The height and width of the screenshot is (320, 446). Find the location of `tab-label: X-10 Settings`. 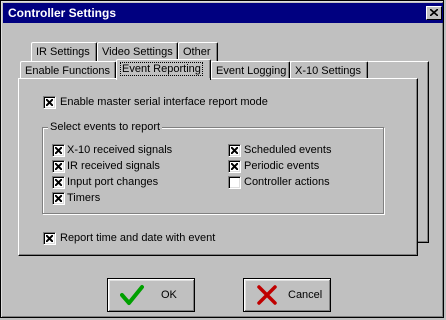

tab-label: X-10 Settings is located at coordinates (328, 71).